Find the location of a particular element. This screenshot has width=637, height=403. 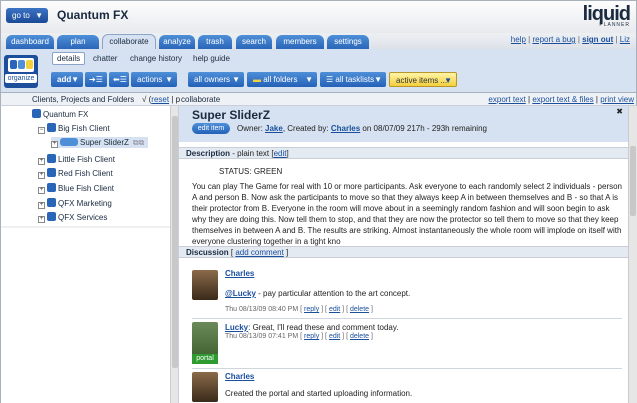

add-comment-link: add comment is located at coordinates (259, 252).